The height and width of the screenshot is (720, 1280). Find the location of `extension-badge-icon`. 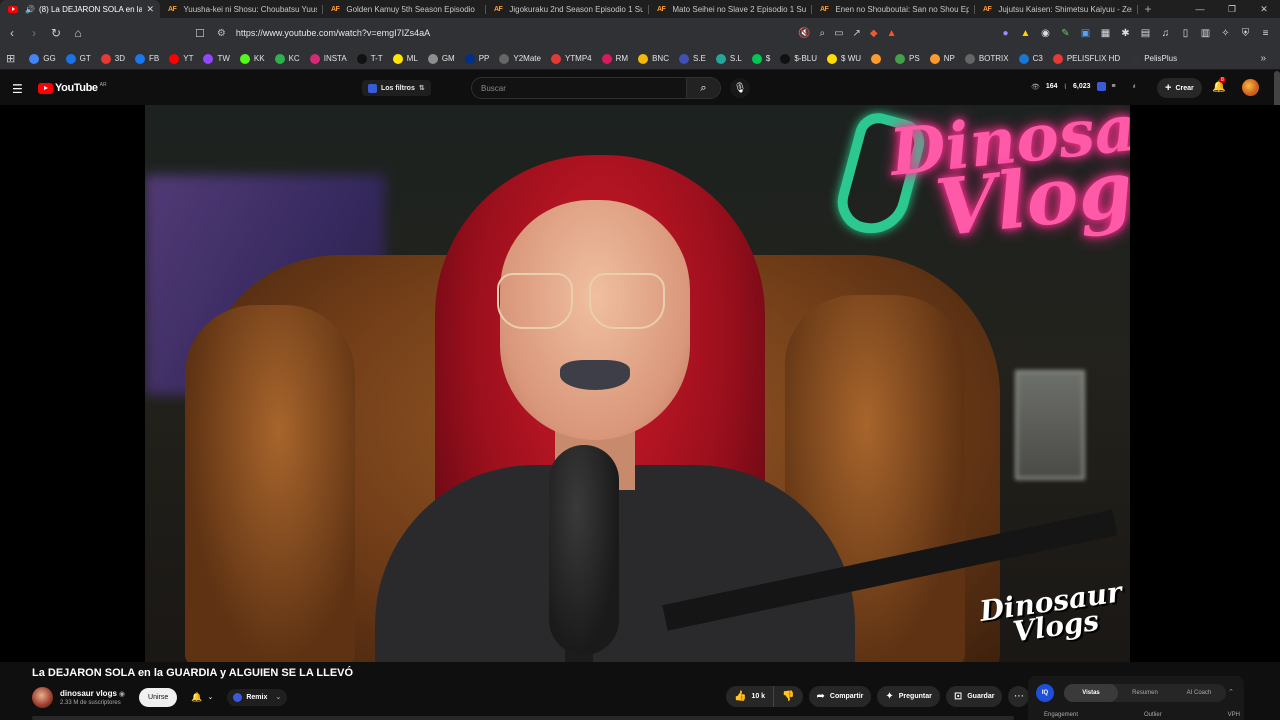

extension-badge-icon is located at coordinates (1101, 86).